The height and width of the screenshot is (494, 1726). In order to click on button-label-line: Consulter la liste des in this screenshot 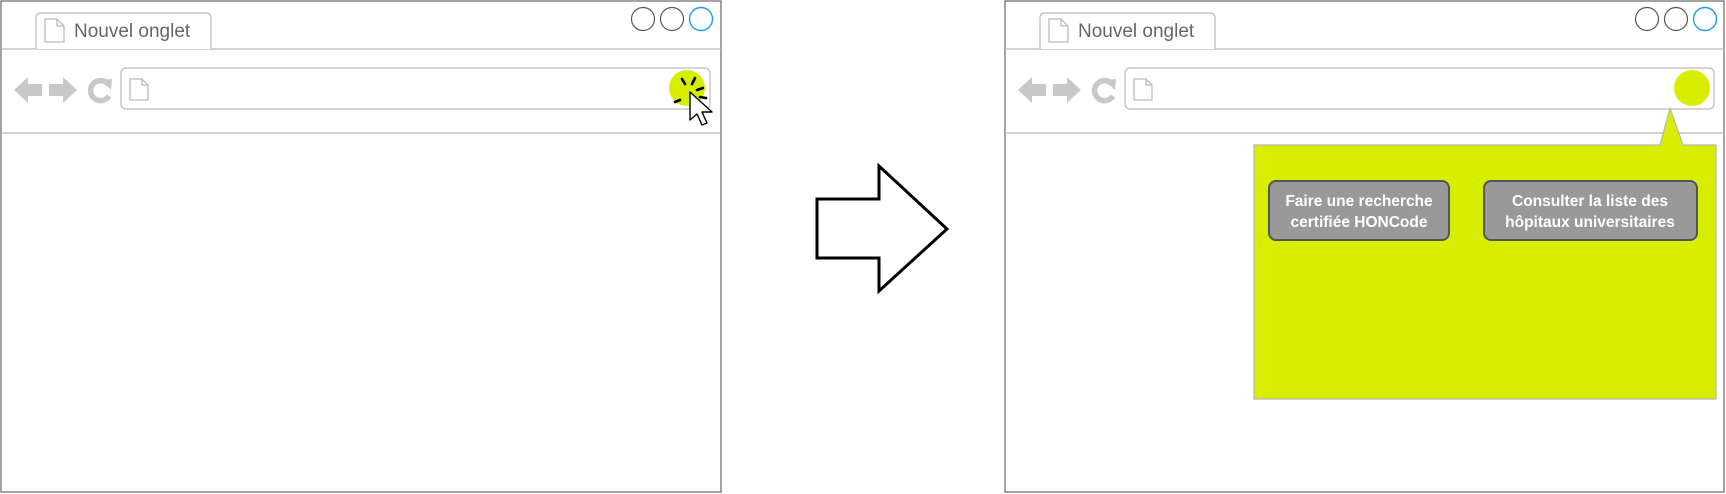, I will do `click(1590, 201)`.